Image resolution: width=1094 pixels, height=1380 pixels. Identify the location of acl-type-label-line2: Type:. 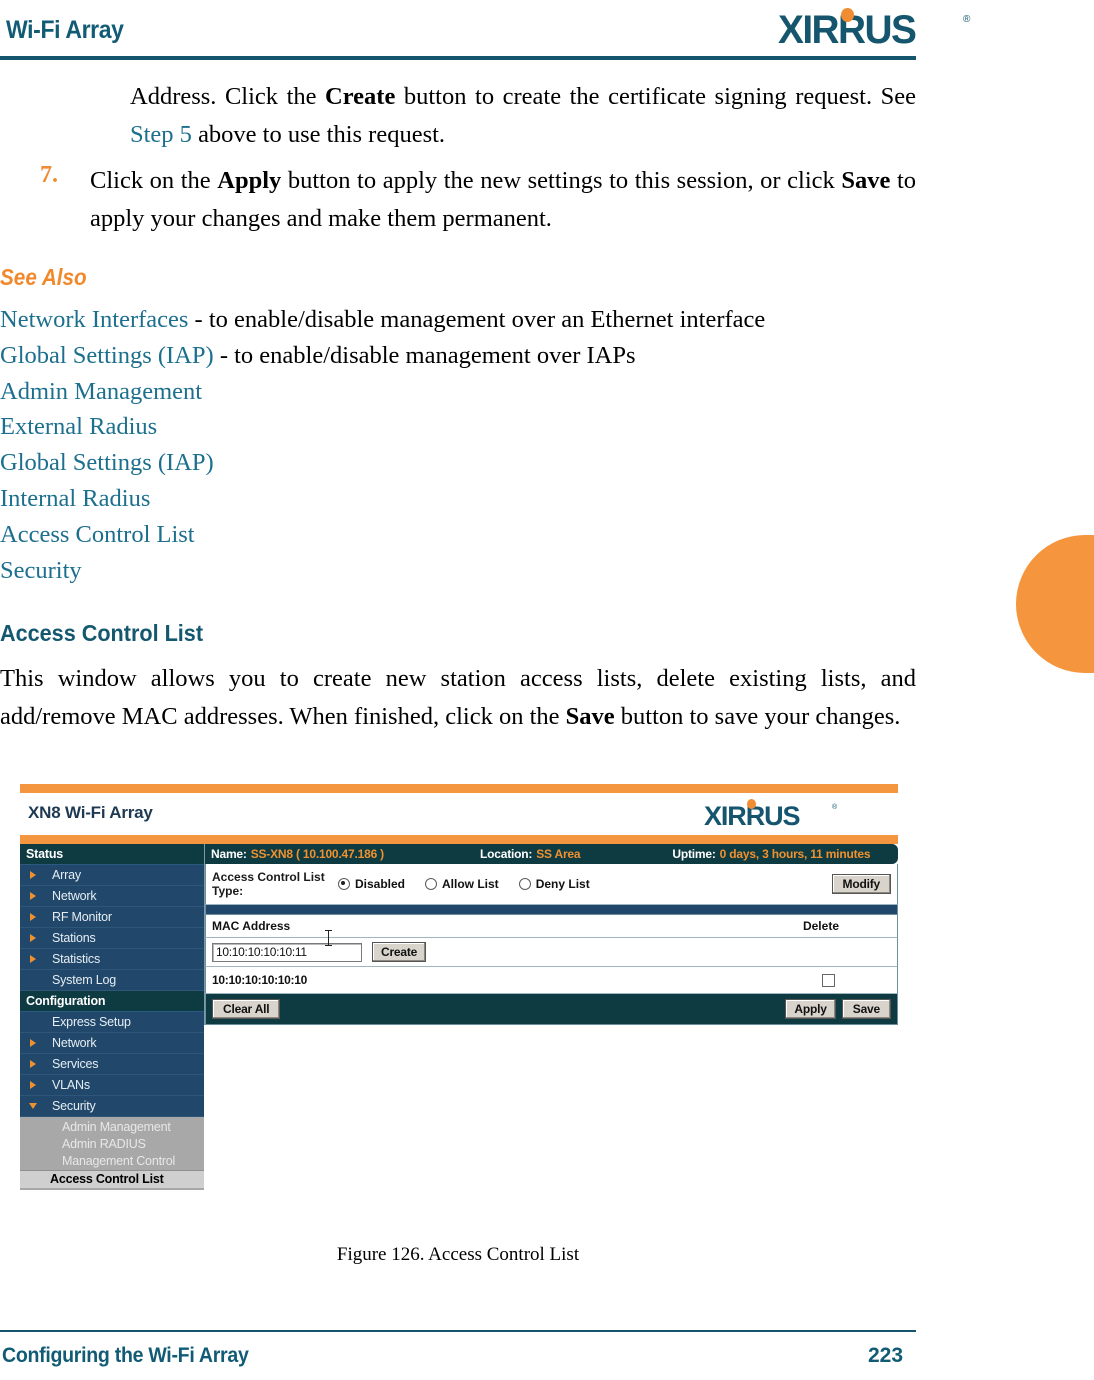
(228, 891).